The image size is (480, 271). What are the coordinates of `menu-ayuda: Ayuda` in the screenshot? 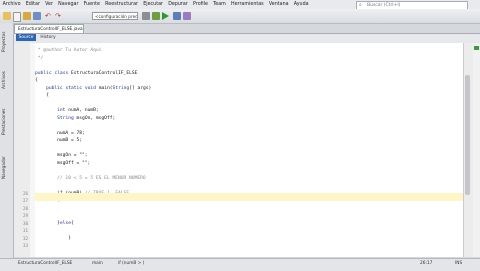 It's located at (301, 4).